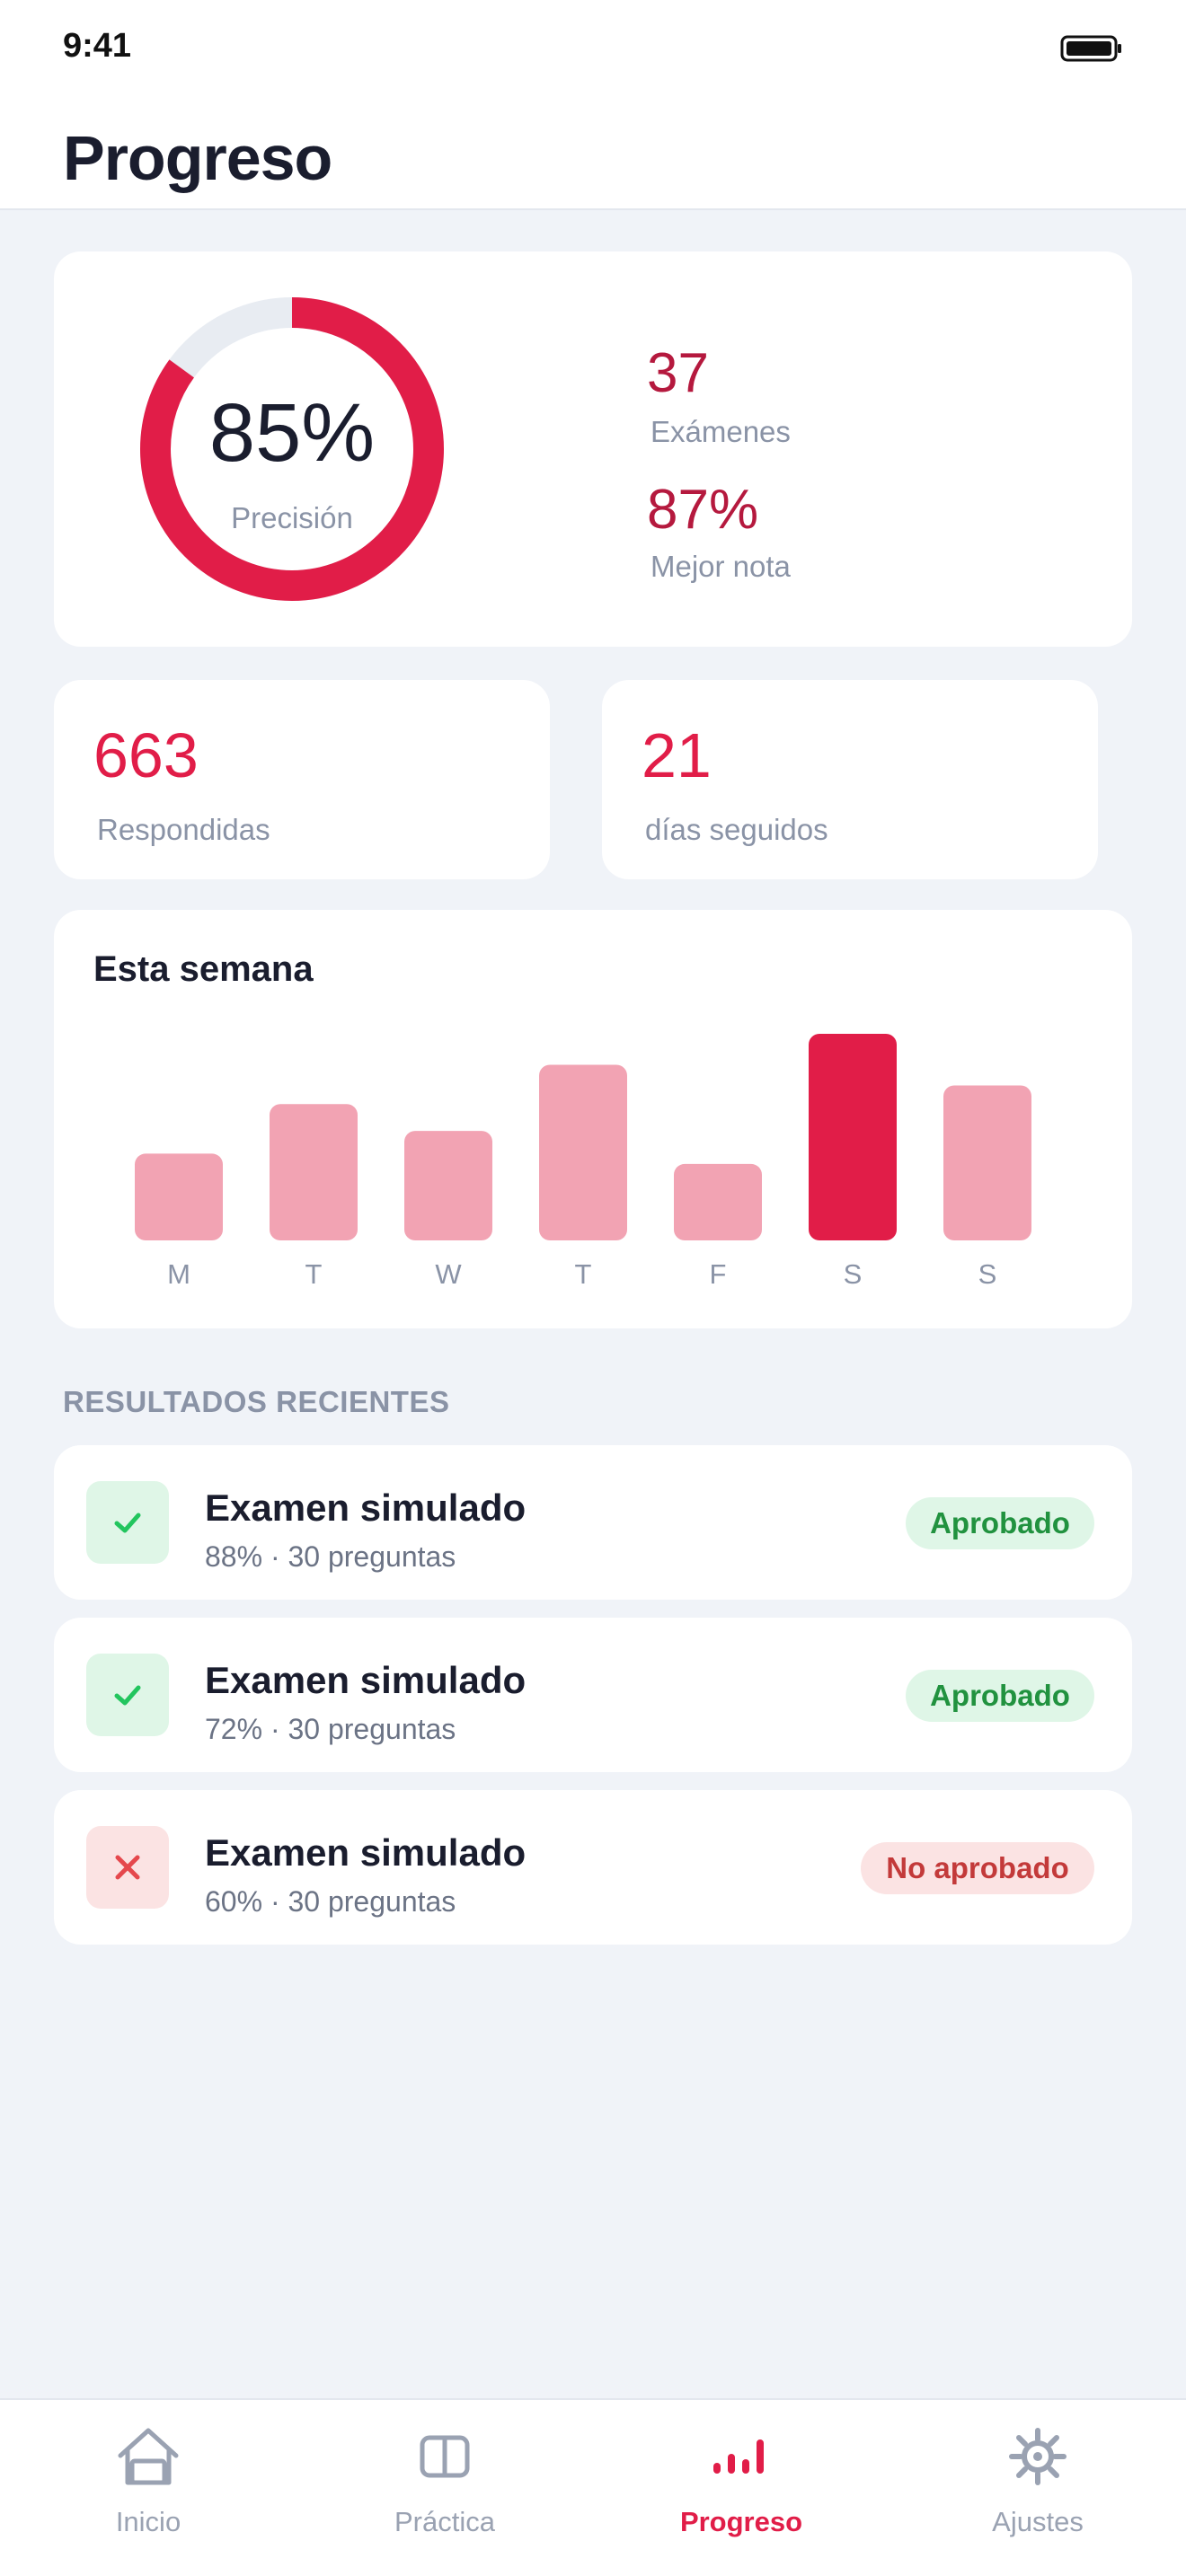 This screenshot has height=2576, width=1186. Describe the element at coordinates (148, 2488) in the screenshot. I see `tab-inicio: Inicio` at that location.